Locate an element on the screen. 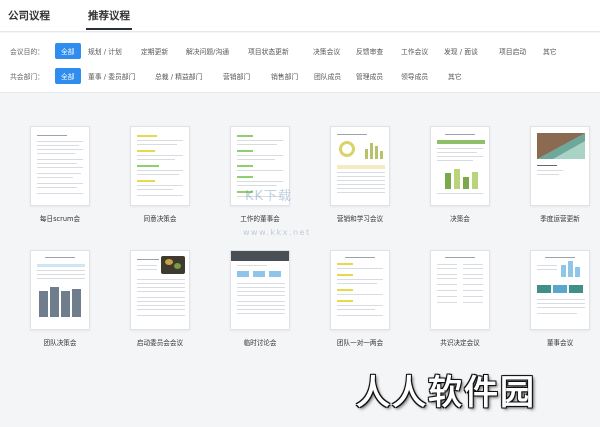 The width and height of the screenshot is (600, 427). department-filter-label: 共会部门： is located at coordinates (27, 77).